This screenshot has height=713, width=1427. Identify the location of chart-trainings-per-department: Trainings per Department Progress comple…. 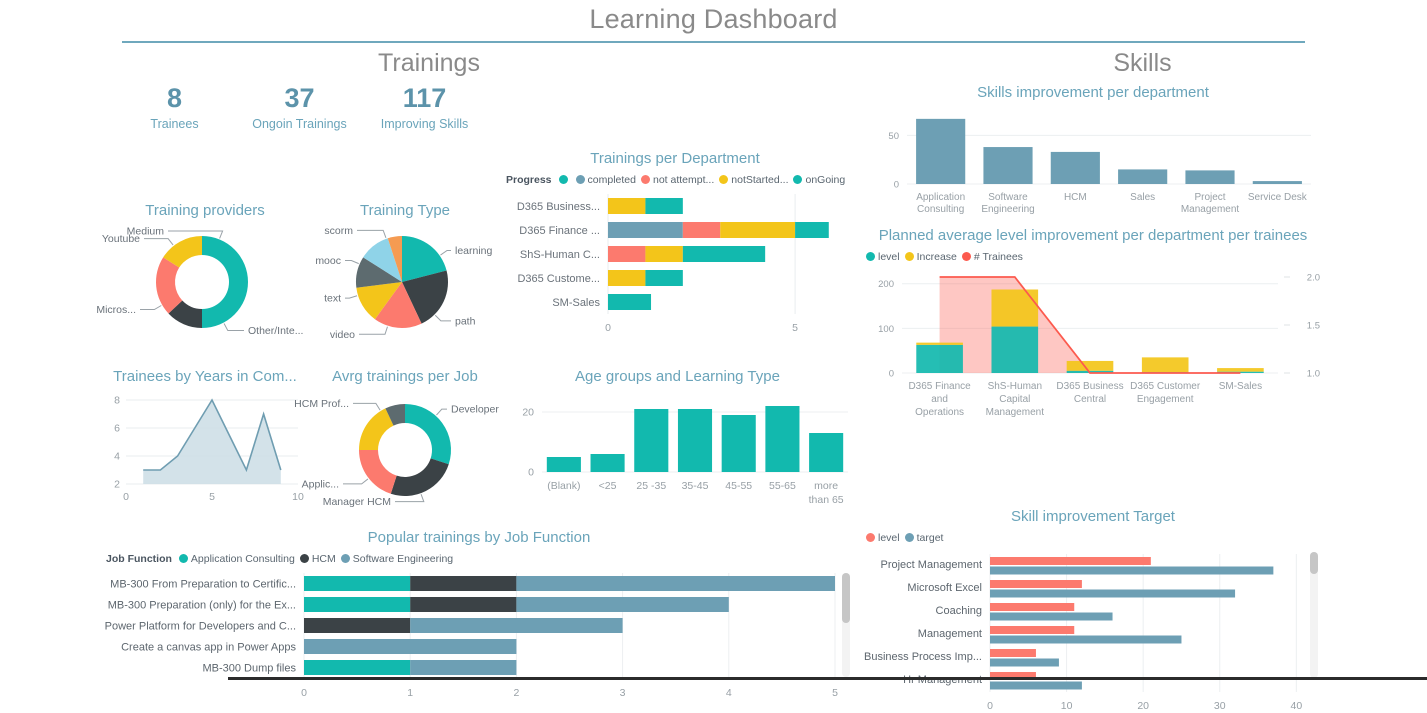
(675, 244).